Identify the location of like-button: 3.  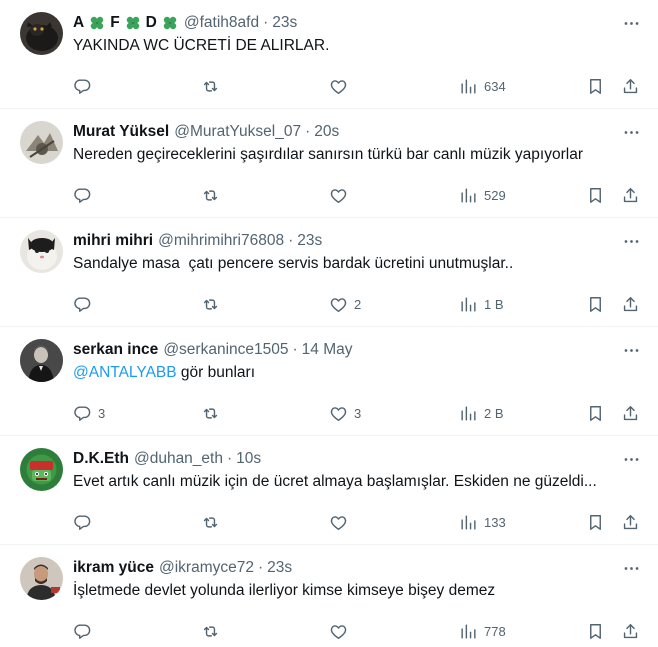
(345, 413).